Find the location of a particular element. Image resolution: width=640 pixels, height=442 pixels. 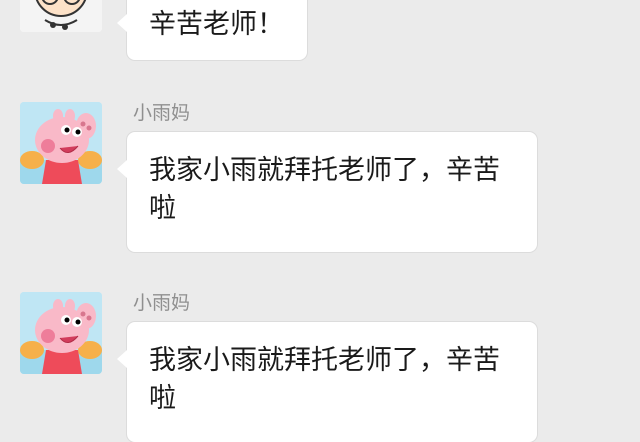

message-bubble: 辛苦老师！ is located at coordinates (212, 30).